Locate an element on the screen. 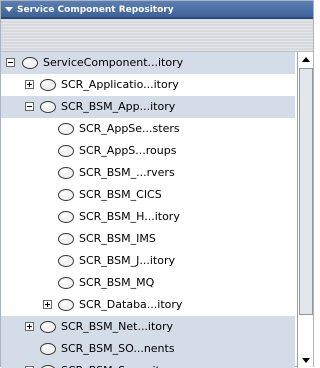 The height and width of the screenshot is (368, 320). tree-item-label: SCR_BSM_App...itory is located at coordinates (118, 107).